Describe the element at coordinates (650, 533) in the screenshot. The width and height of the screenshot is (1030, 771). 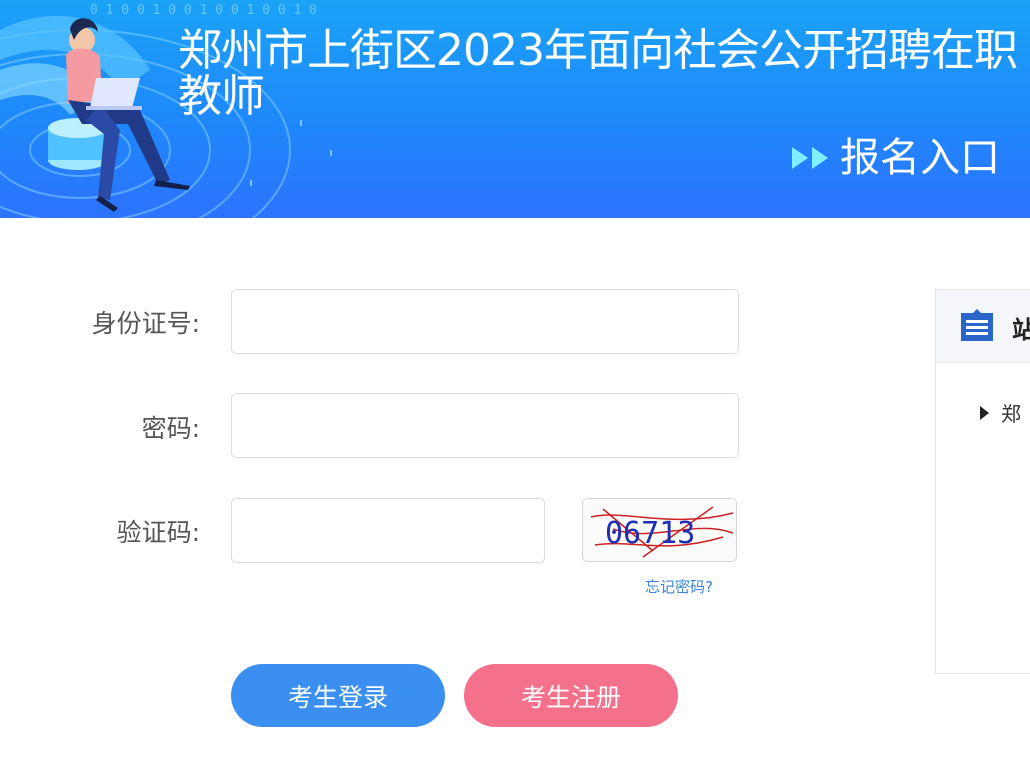
I see `captcha-text: 06713` at that location.